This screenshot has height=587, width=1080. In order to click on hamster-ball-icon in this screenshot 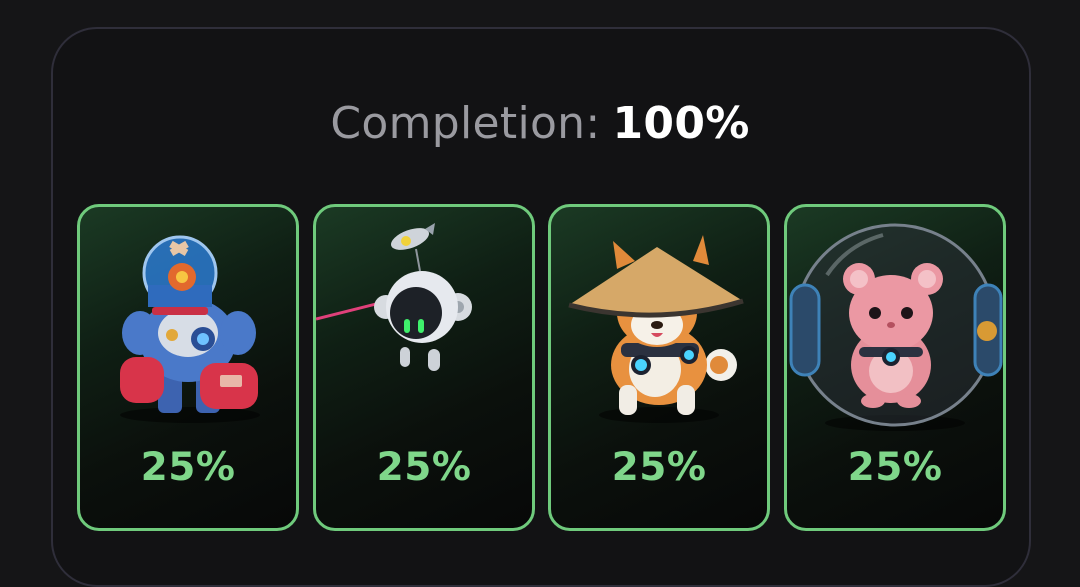, I will do `click(896, 327)`.